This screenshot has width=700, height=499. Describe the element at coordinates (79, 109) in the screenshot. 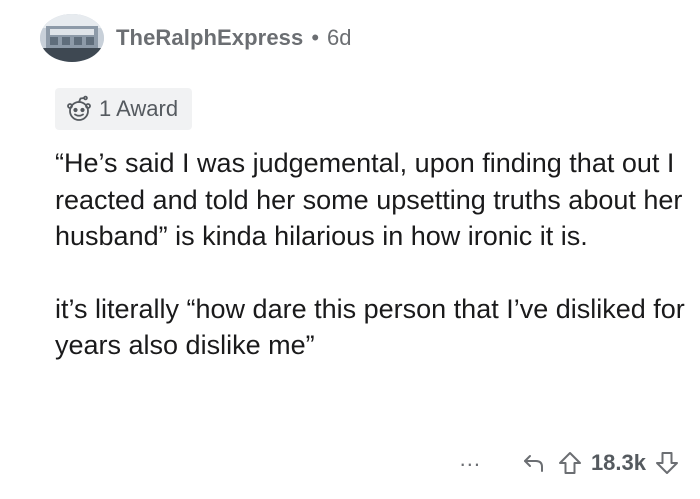

I see `award-icon` at that location.